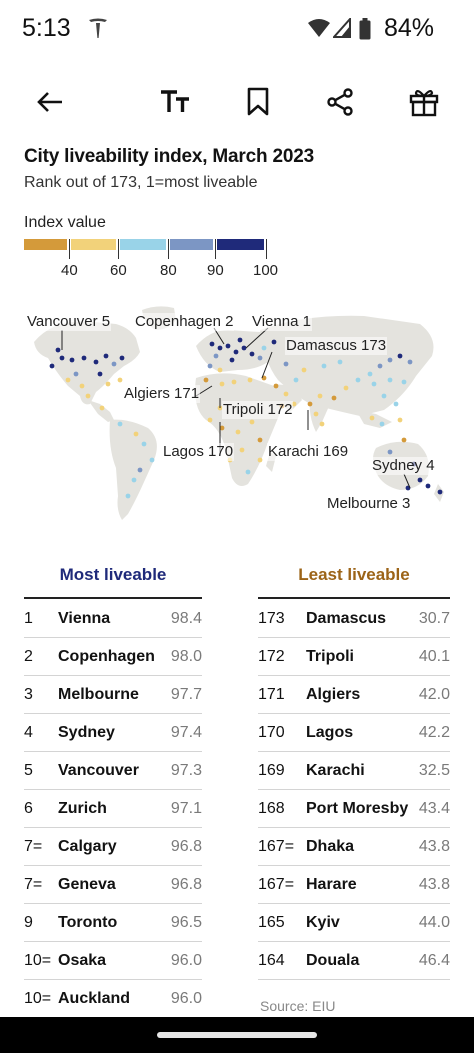 Image resolution: width=474 pixels, height=1053 pixels. What do you see at coordinates (335, 770) in the screenshot?
I see `city-cell: Karachi` at bounding box center [335, 770].